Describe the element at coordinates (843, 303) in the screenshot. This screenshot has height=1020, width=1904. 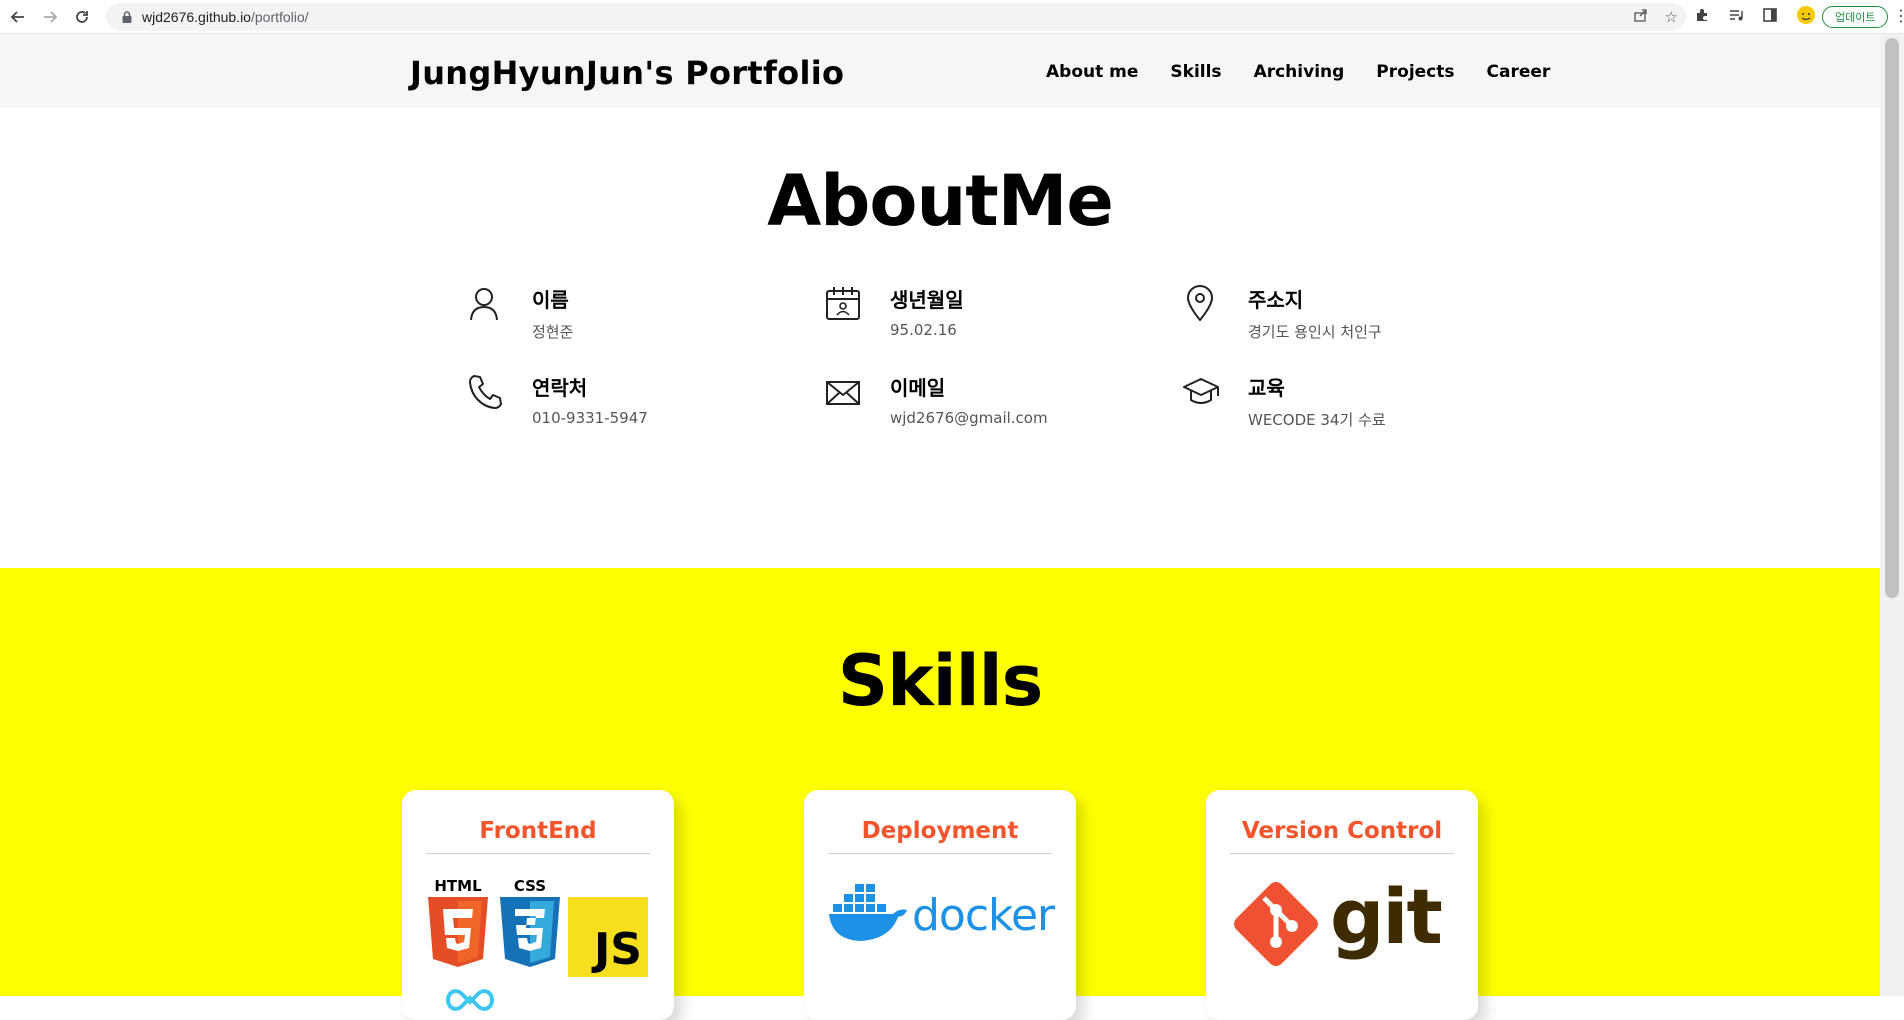
I see `calendar-icon` at that location.